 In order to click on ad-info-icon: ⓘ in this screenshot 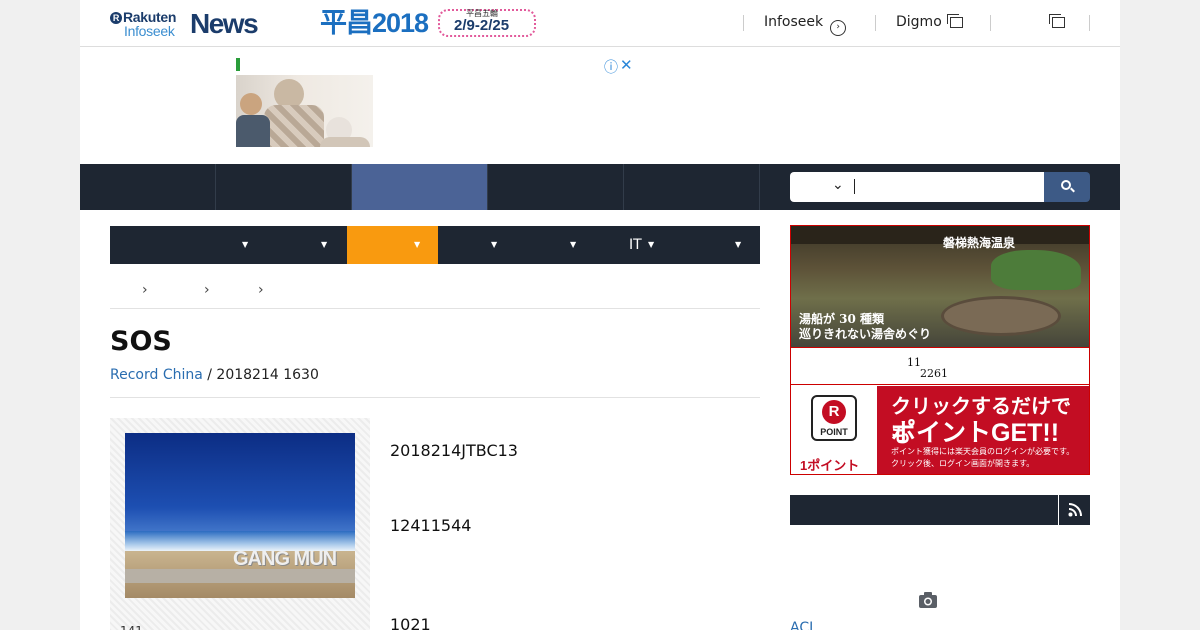, I will do `click(611, 67)`.